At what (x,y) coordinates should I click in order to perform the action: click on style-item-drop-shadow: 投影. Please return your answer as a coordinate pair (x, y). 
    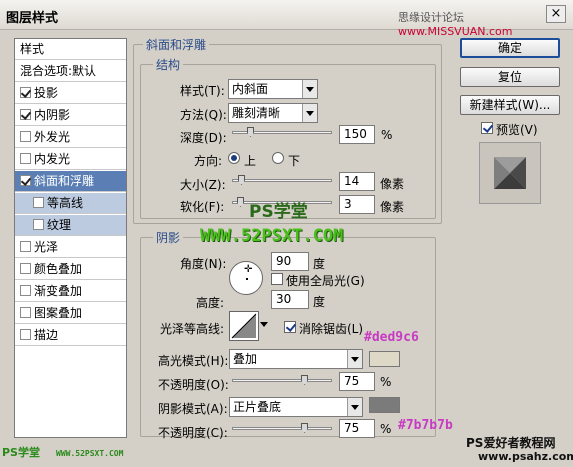
    Looking at the image, I should click on (70, 93).